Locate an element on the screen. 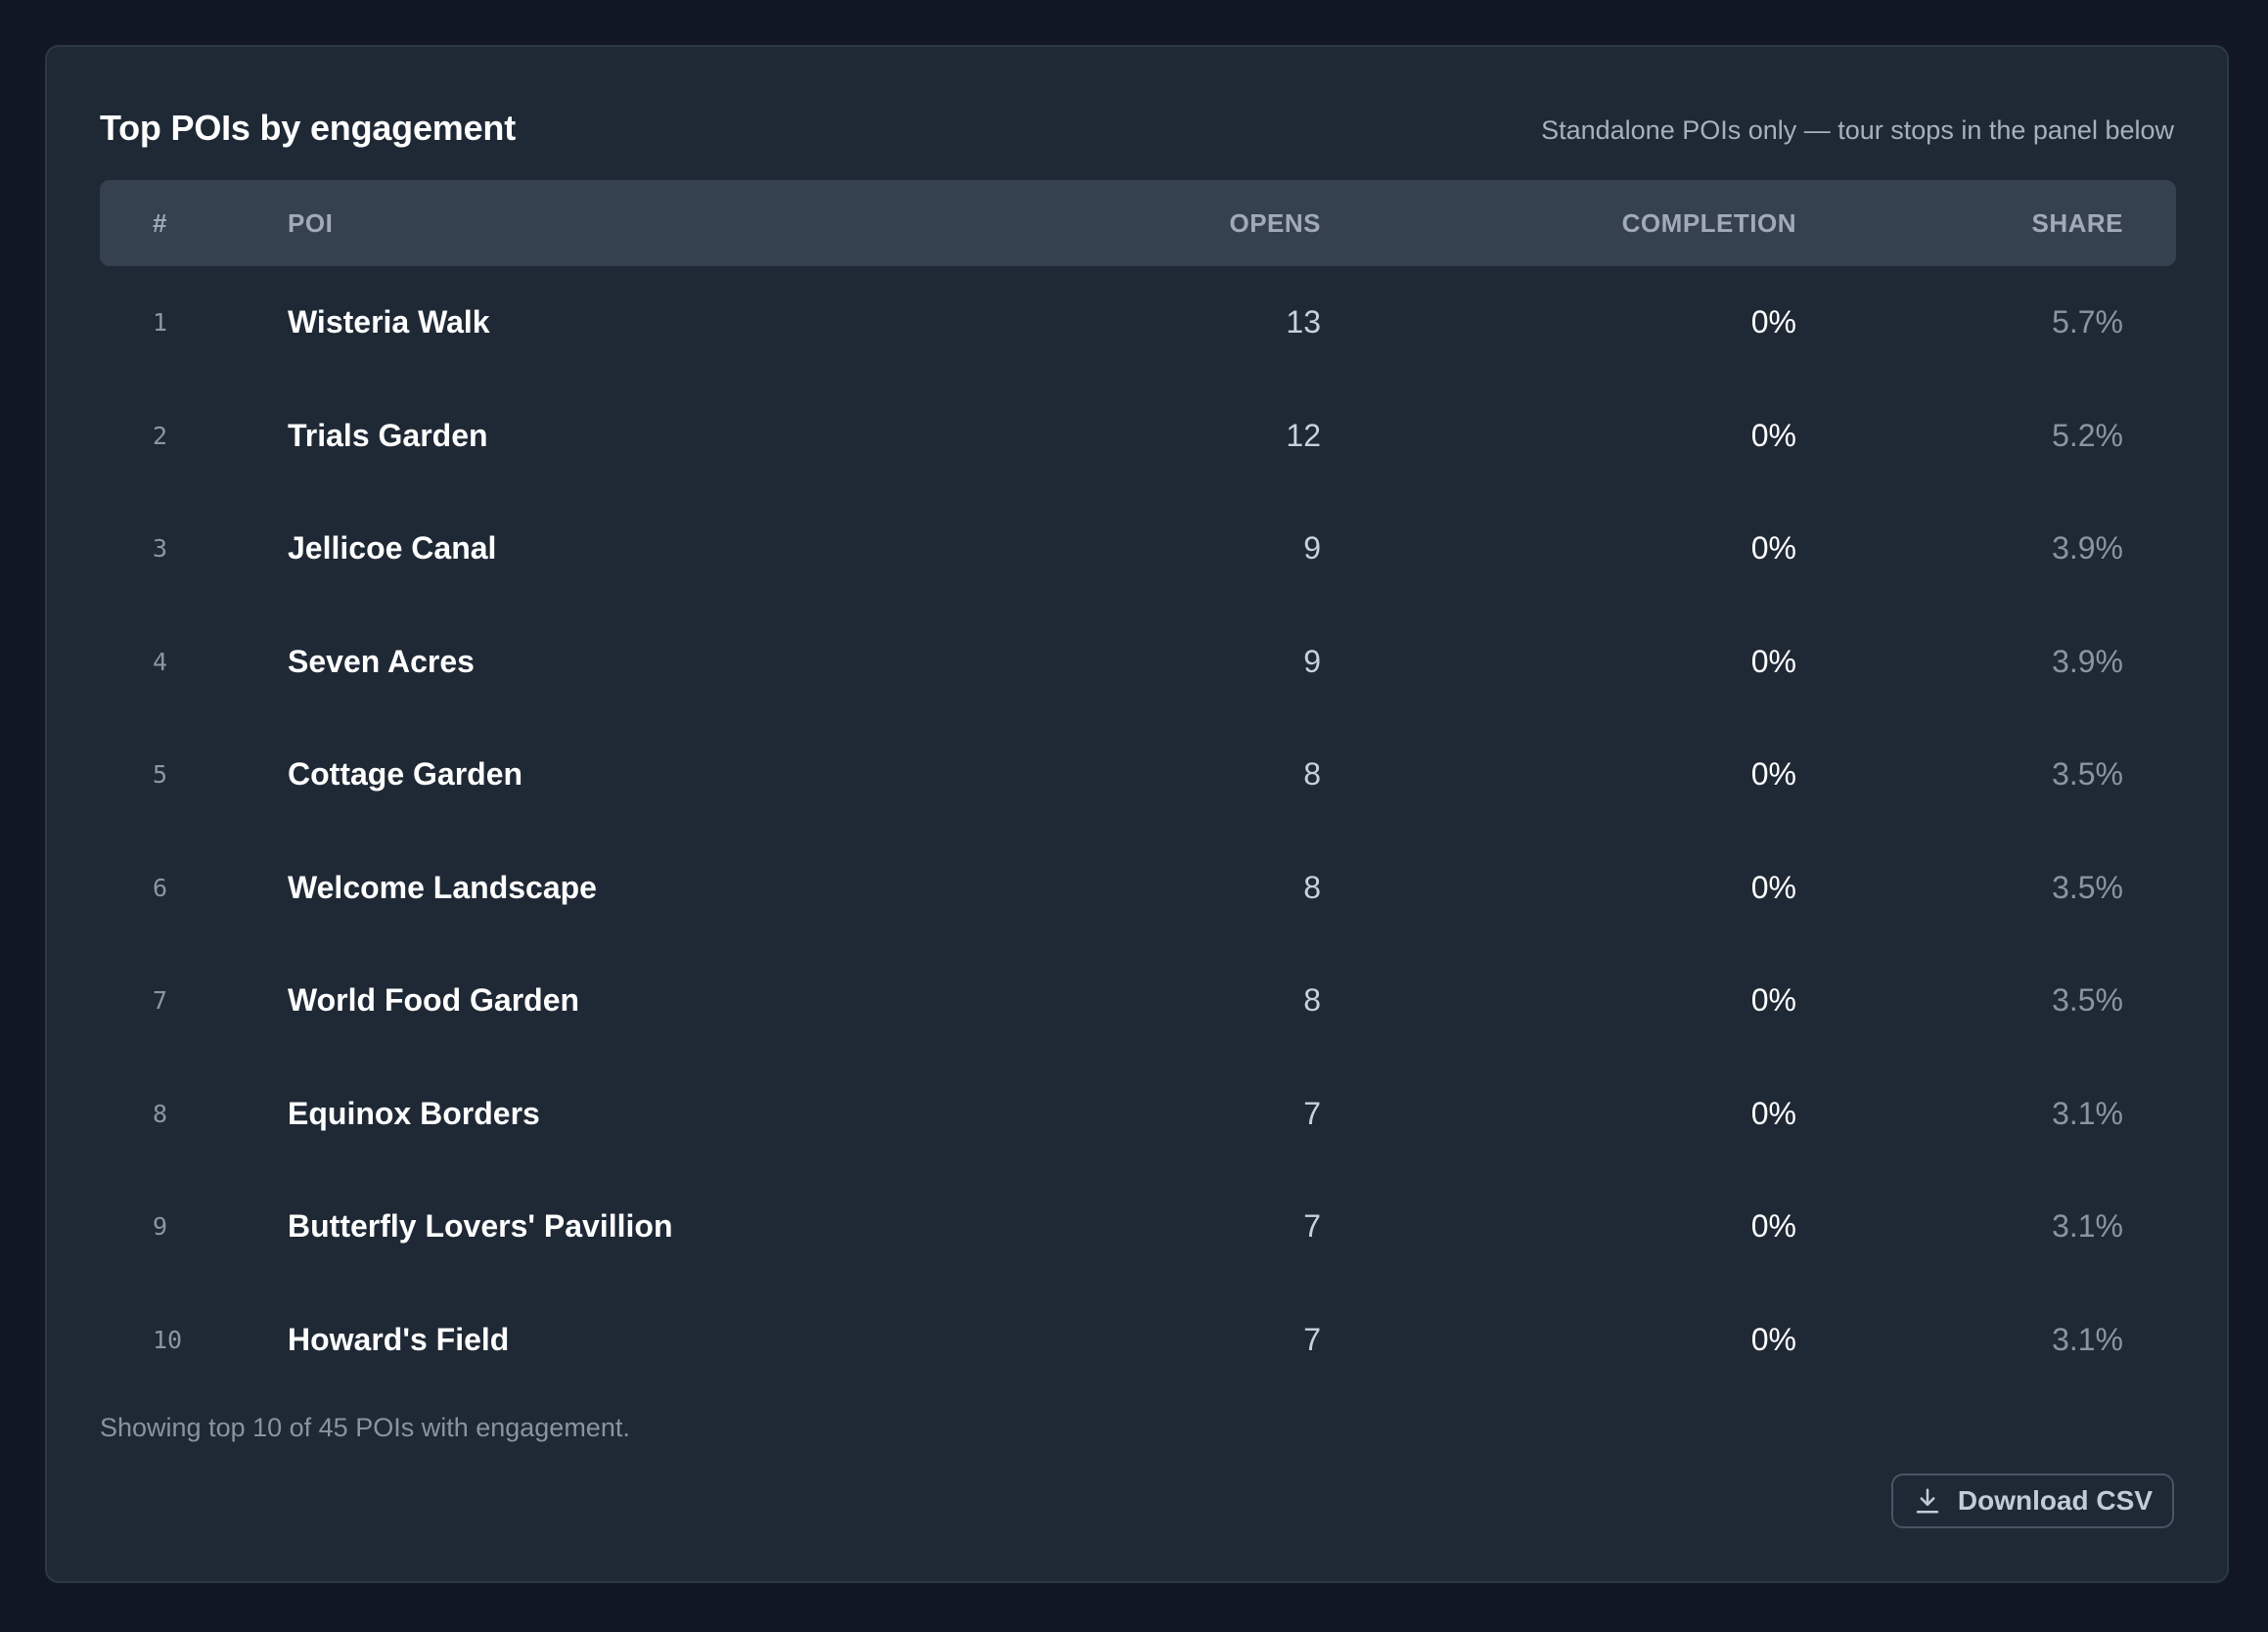  rank-cell: 9 is located at coordinates (160, 1226).